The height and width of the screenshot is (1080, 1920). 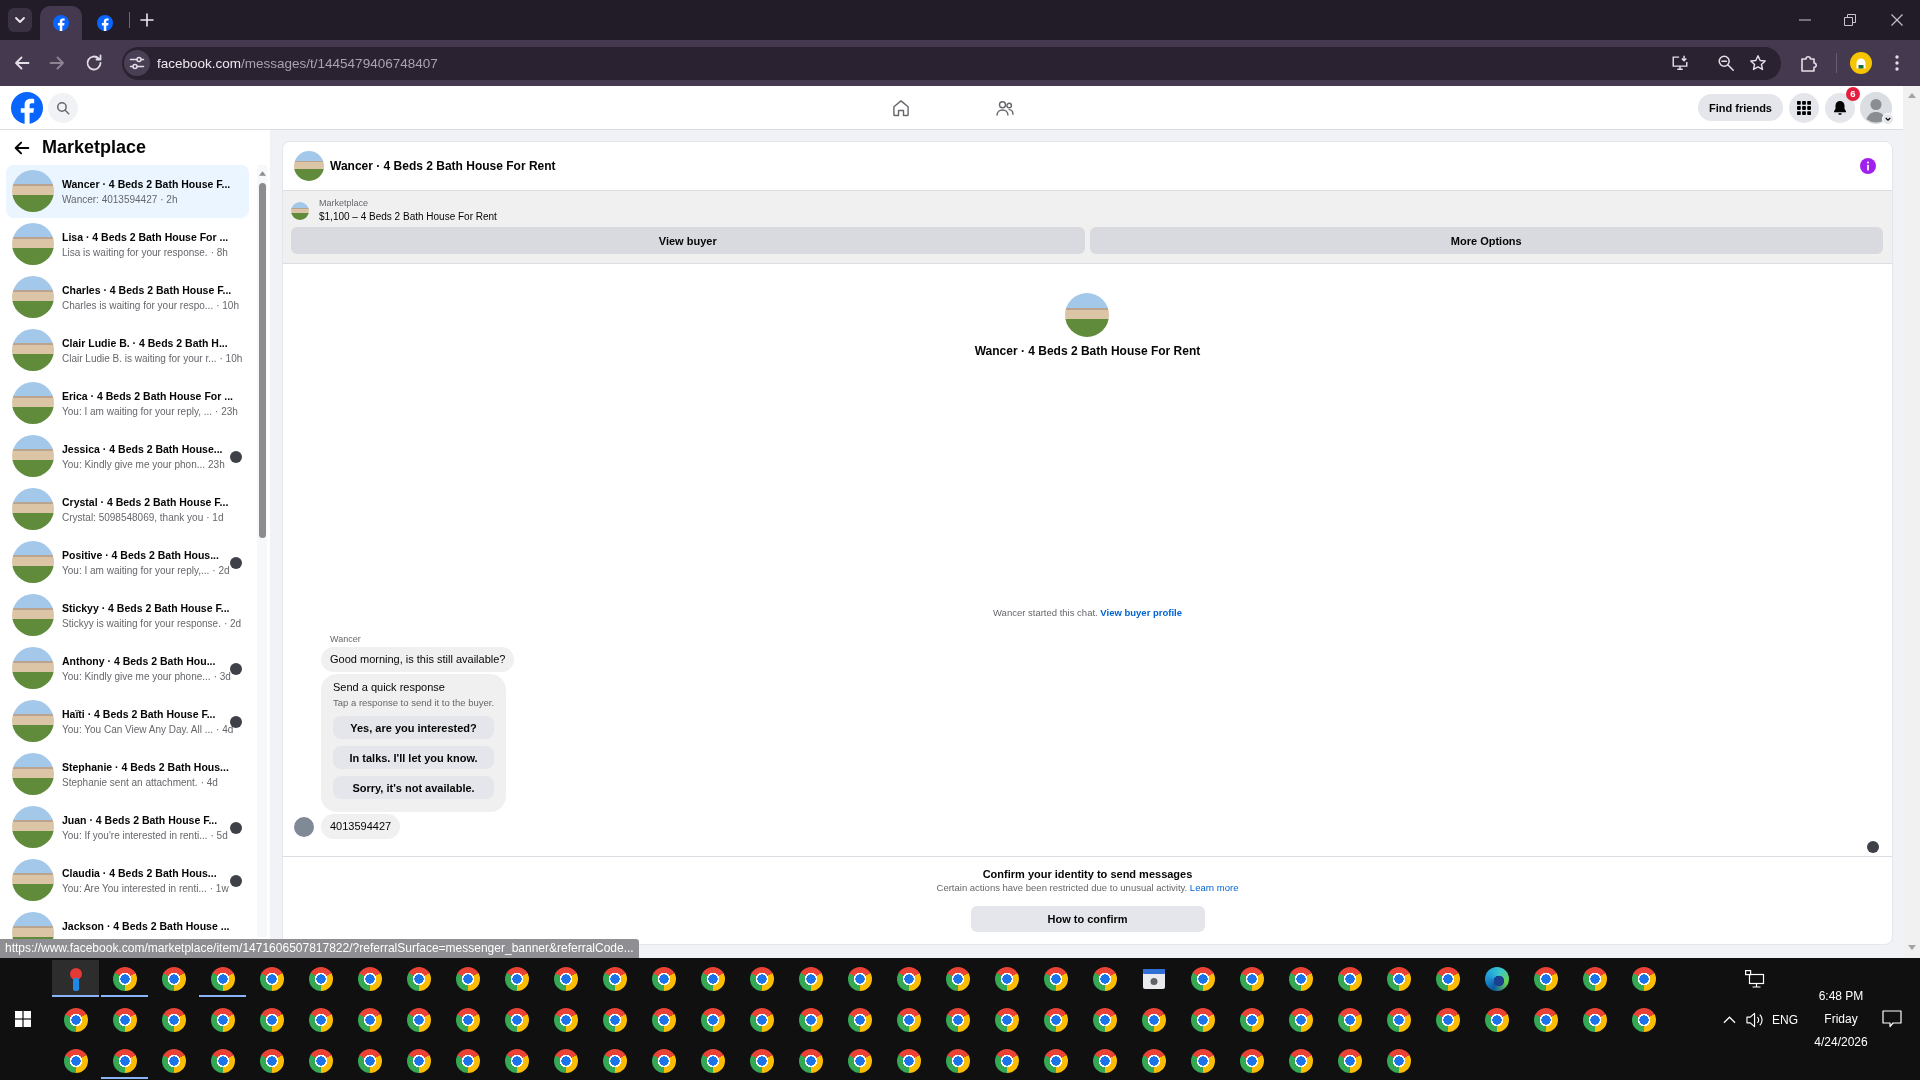 What do you see at coordinates (127, 774) in the screenshot?
I see `conversation-item: Stephanie · 4 Beds 2 Bath Hous... Stephanie sent an attachment. · 4d` at bounding box center [127, 774].